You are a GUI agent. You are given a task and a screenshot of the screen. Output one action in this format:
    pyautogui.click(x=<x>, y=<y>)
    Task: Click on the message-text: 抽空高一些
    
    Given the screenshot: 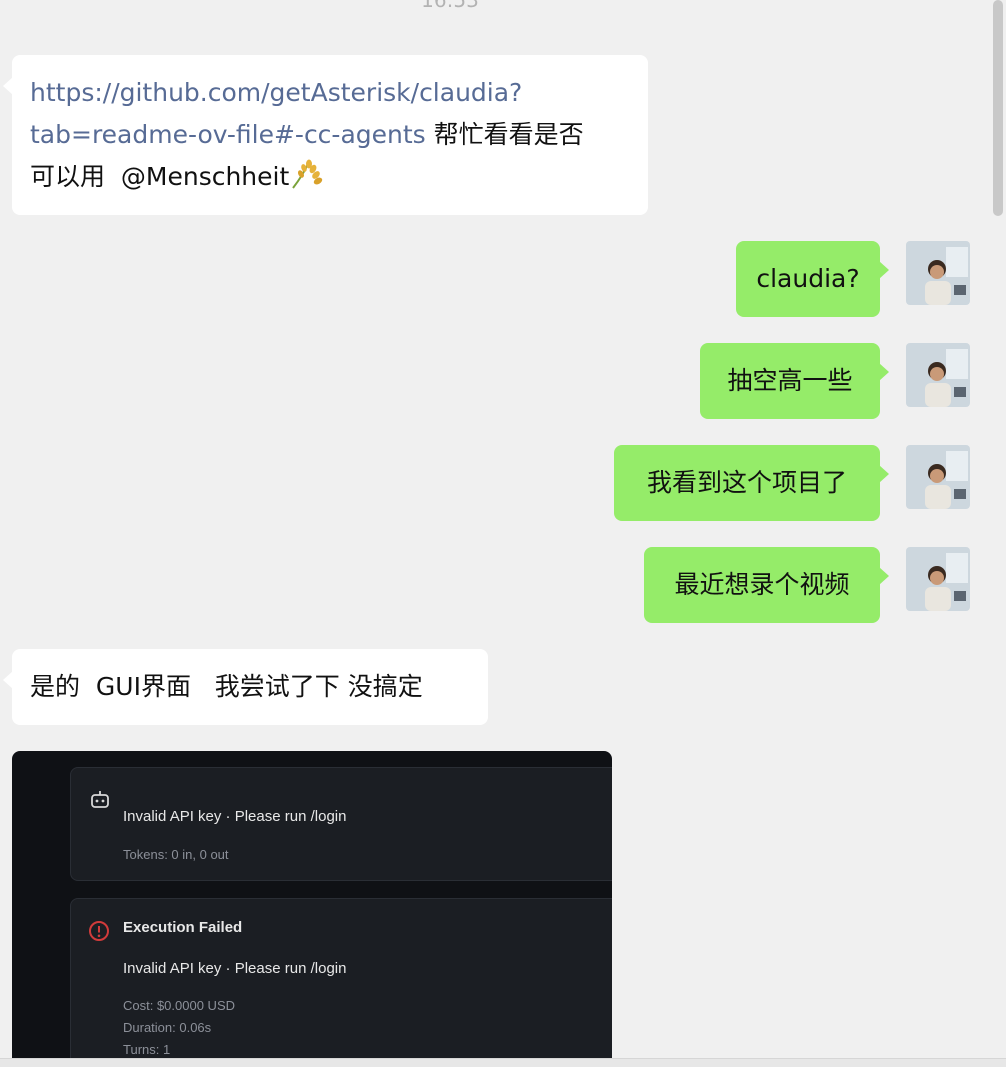 What is the action you would take?
    pyautogui.click(x=790, y=380)
    